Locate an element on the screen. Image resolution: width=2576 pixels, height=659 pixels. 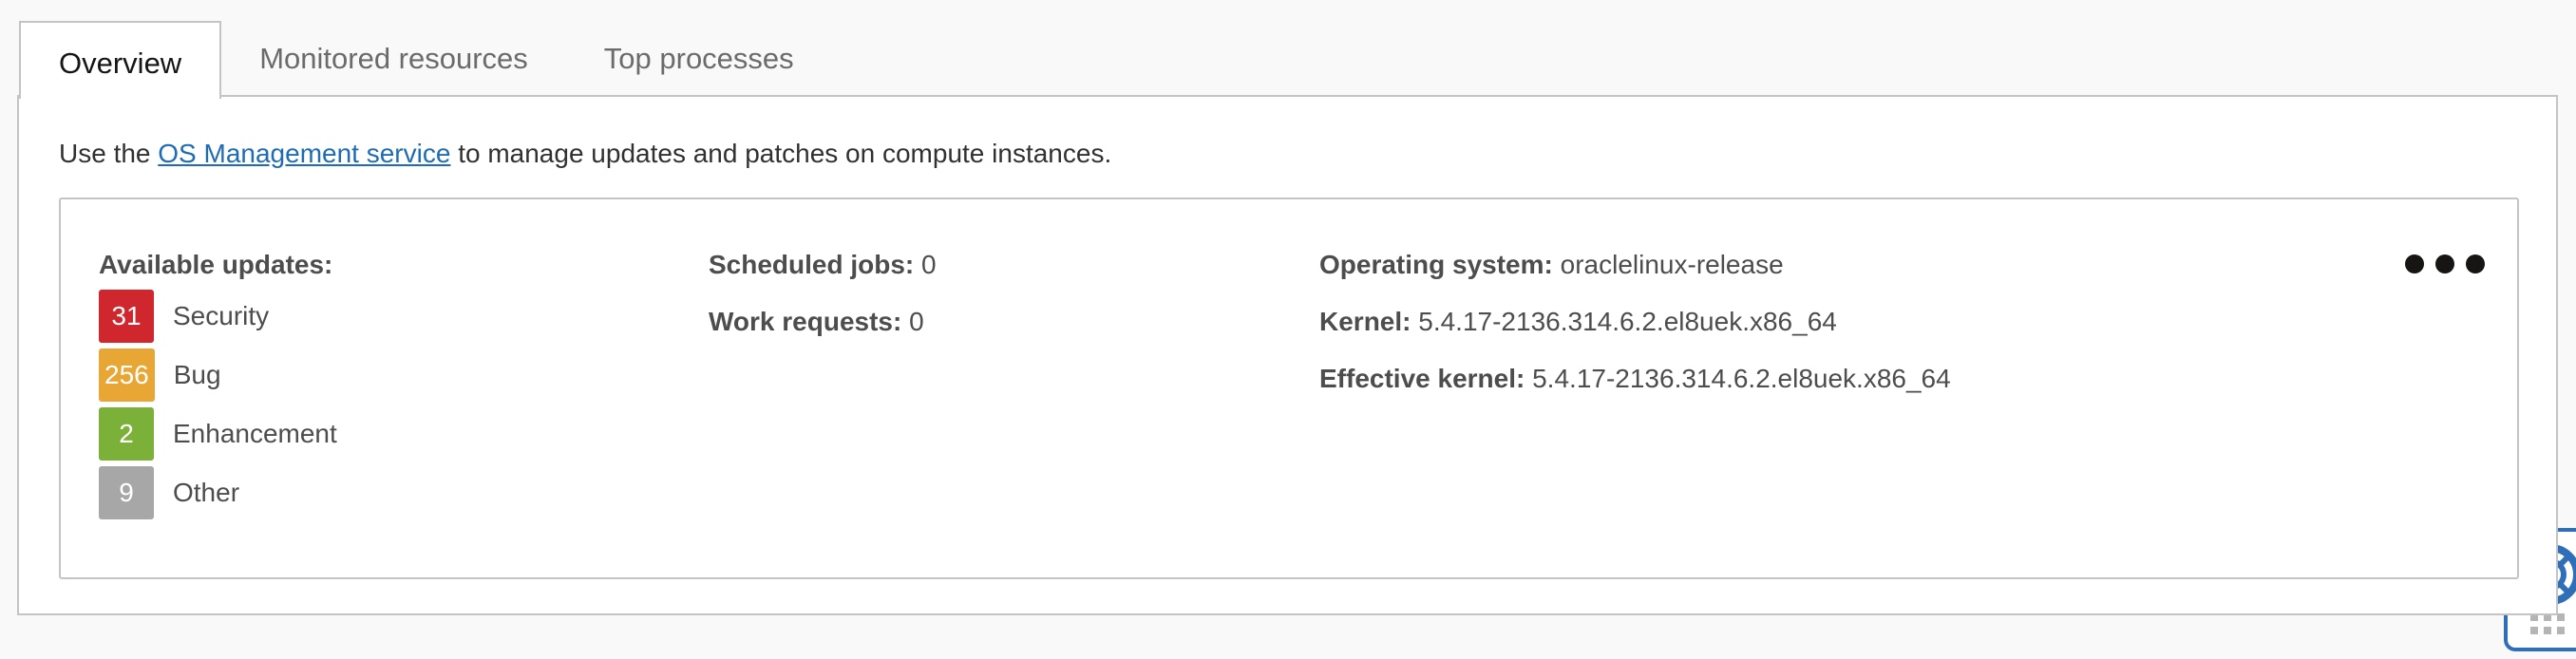
os-management-link: OS Management service is located at coordinates (304, 153).